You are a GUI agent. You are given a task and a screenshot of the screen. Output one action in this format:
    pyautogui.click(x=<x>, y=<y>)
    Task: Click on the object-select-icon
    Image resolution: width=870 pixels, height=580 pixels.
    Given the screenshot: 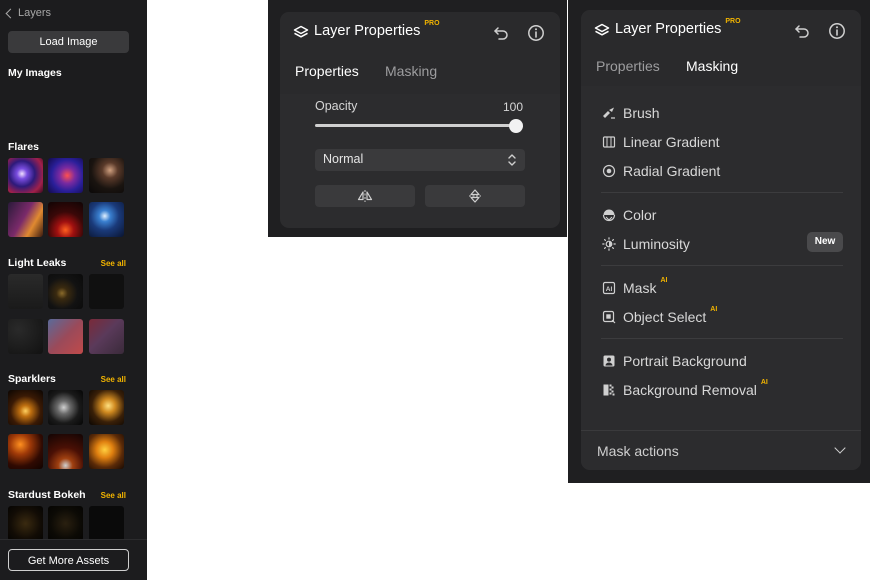 What is the action you would take?
    pyautogui.click(x=609, y=317)
    